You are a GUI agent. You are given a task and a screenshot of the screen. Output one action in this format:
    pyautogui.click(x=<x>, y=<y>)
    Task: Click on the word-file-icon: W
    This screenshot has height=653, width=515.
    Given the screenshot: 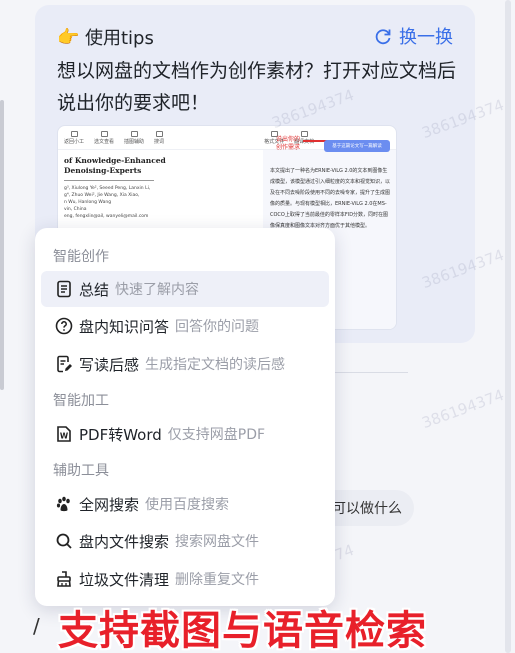 What is the action you would take?
    pyautogui.click(x=64, y=434)
    